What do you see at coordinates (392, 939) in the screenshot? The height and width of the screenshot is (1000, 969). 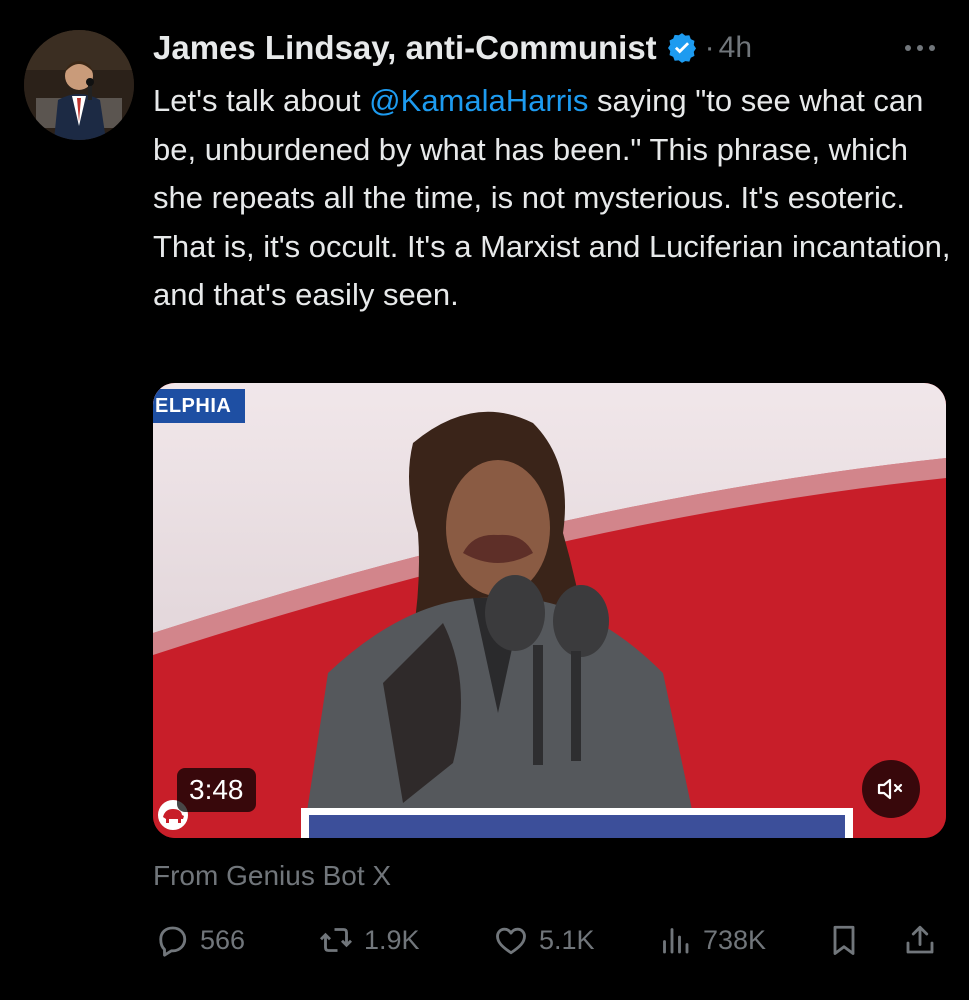 I see `repost-count: 1.9K` at bounding box center [392, 939].